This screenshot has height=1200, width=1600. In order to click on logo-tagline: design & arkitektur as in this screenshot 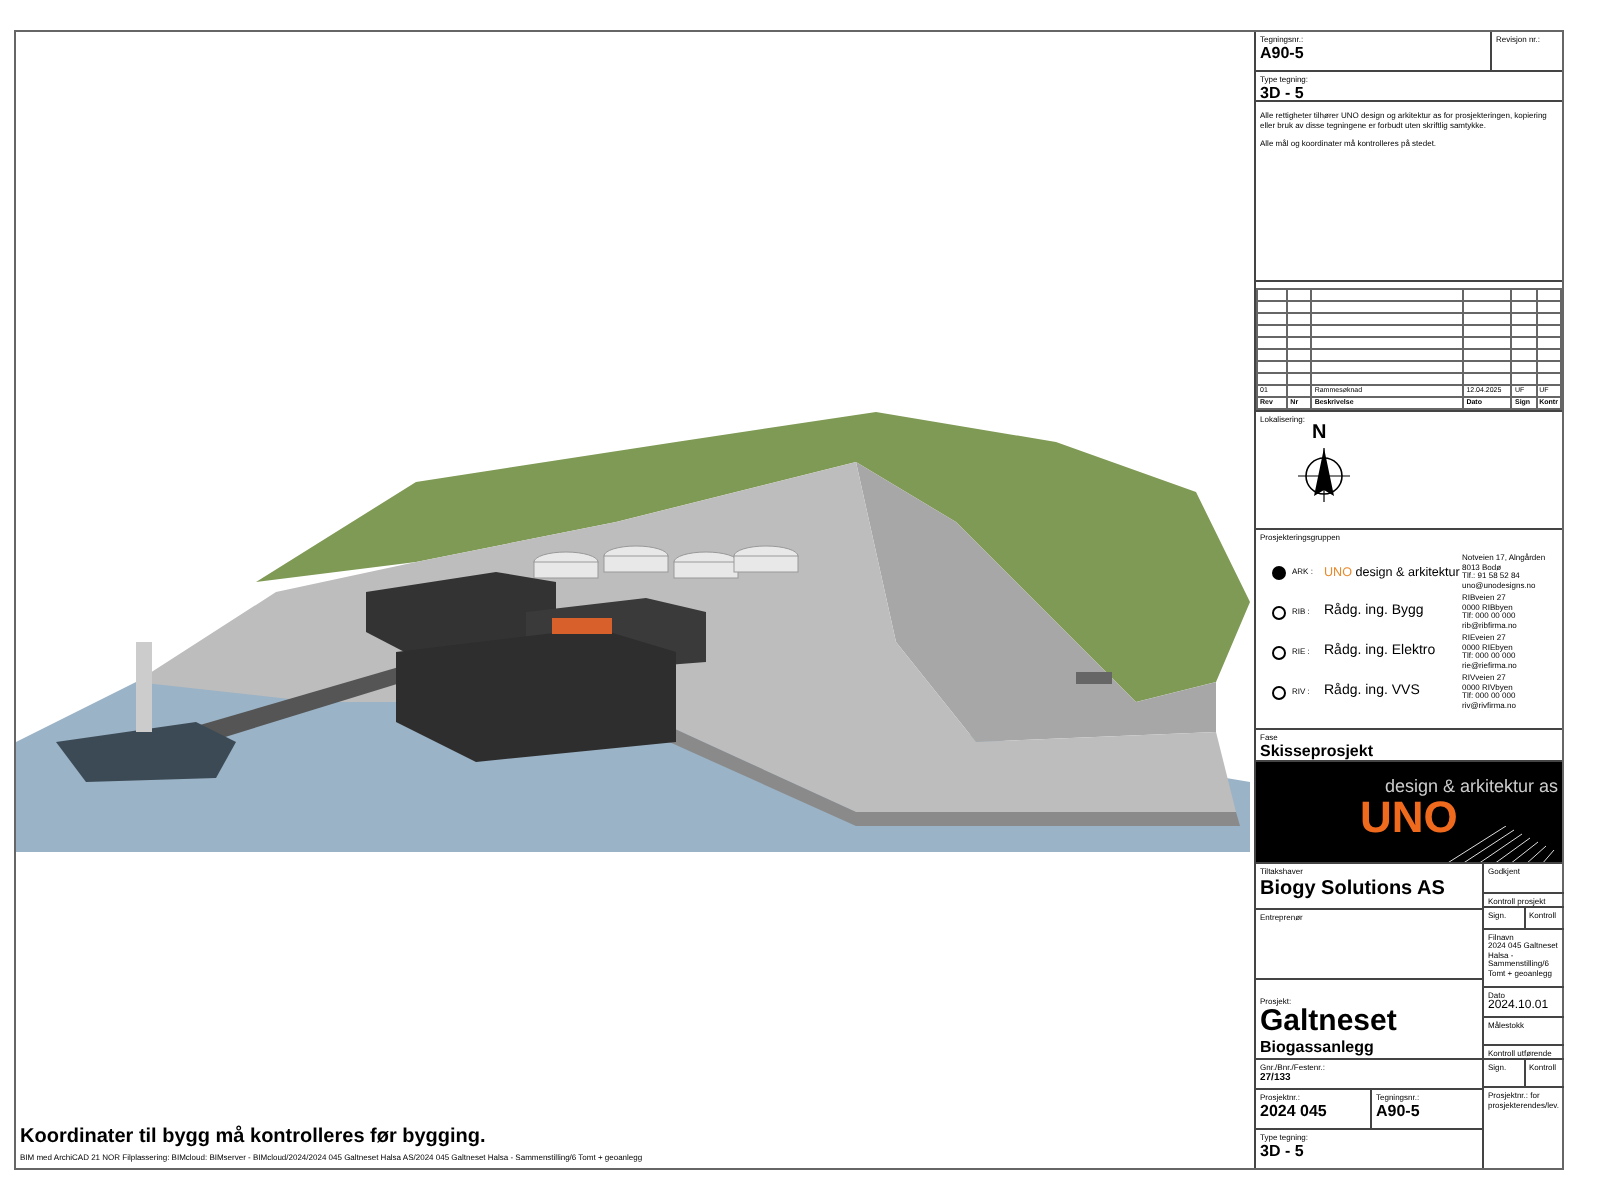, I will do `click(1471, 787)`.